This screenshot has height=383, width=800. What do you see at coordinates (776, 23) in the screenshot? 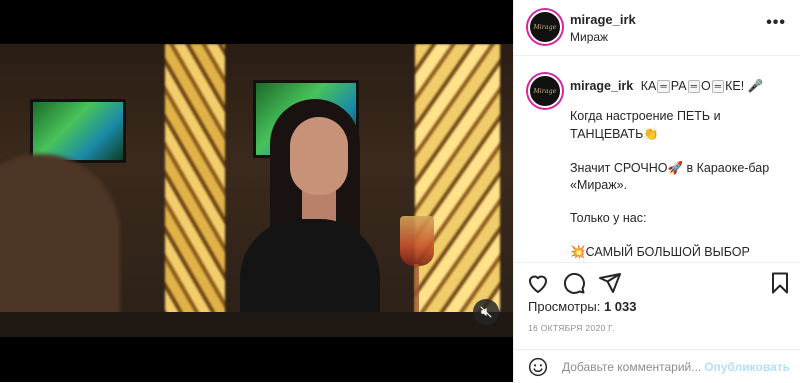
I see `more-options-icon: •••` at bounding box center [776, 23].